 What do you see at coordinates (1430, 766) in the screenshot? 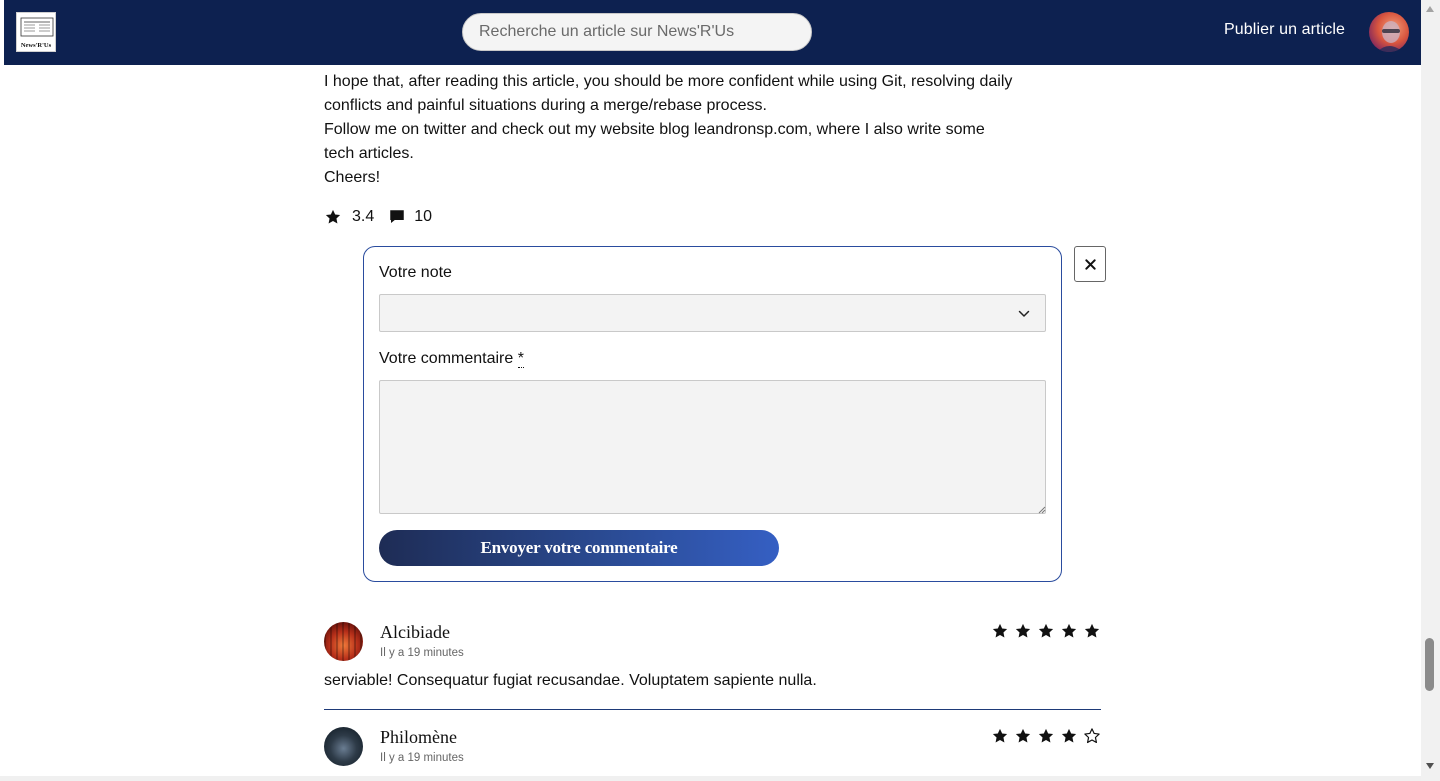
I see `scroll-down-arrow-icon` at bounding box center [1430, 766].